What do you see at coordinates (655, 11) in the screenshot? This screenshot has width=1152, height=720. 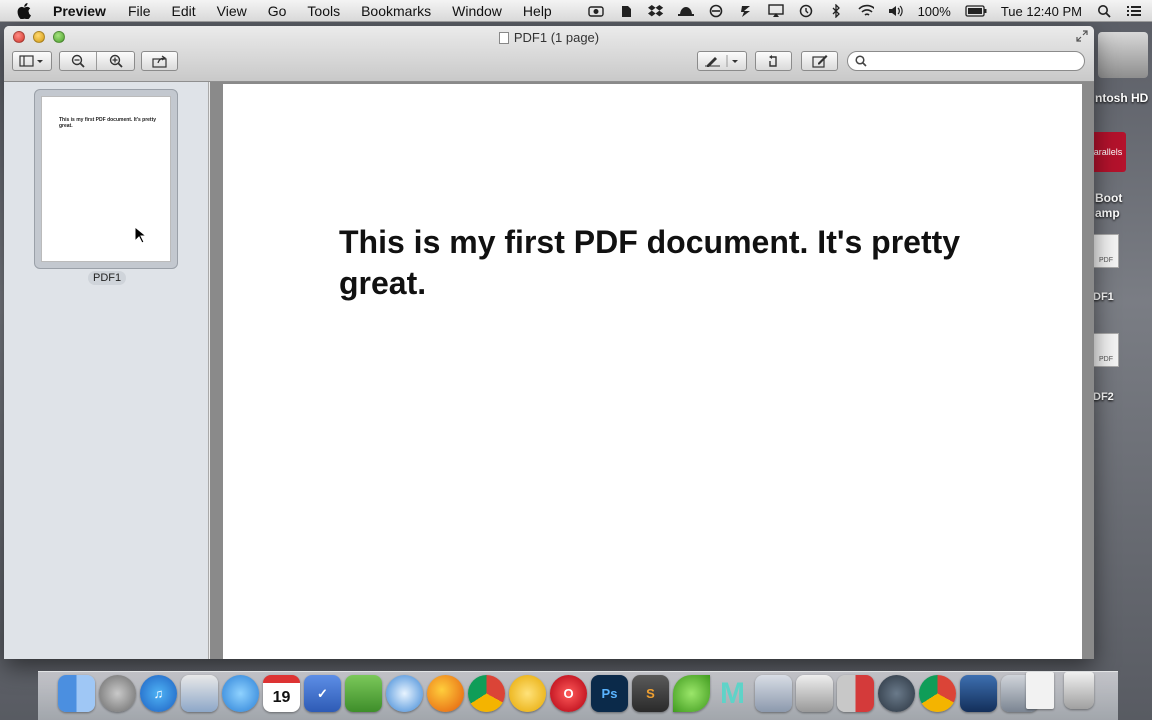 I see `dropbox-icon` at bounding box center [655, 11].